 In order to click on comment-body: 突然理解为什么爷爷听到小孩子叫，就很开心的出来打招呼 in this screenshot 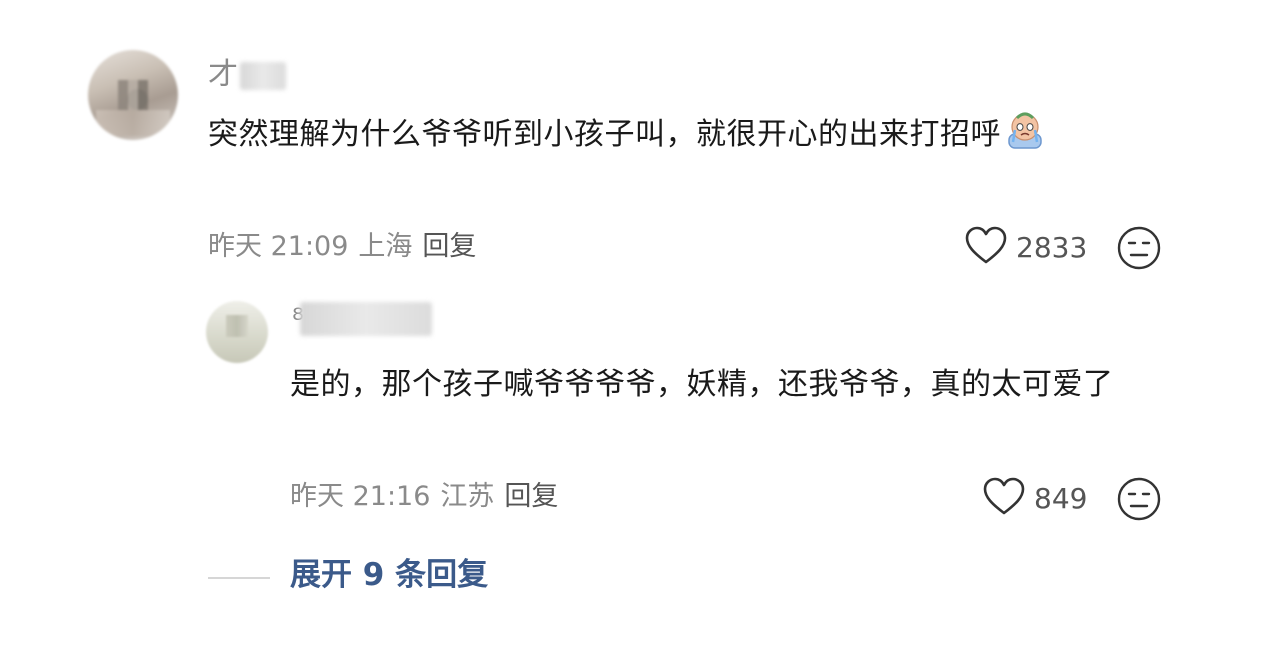, I will do `click(658, 138)`.